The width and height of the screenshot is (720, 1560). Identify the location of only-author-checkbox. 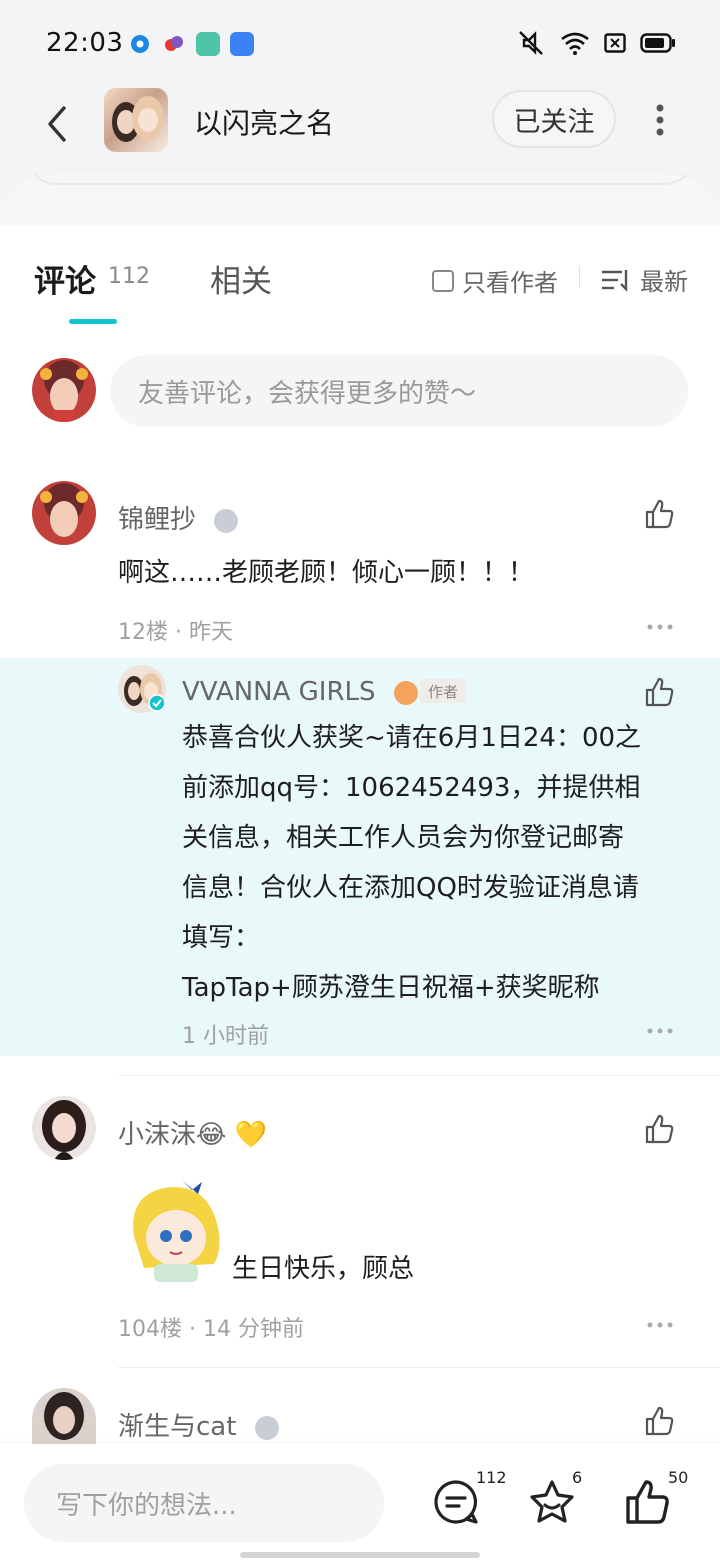
(443, 280).